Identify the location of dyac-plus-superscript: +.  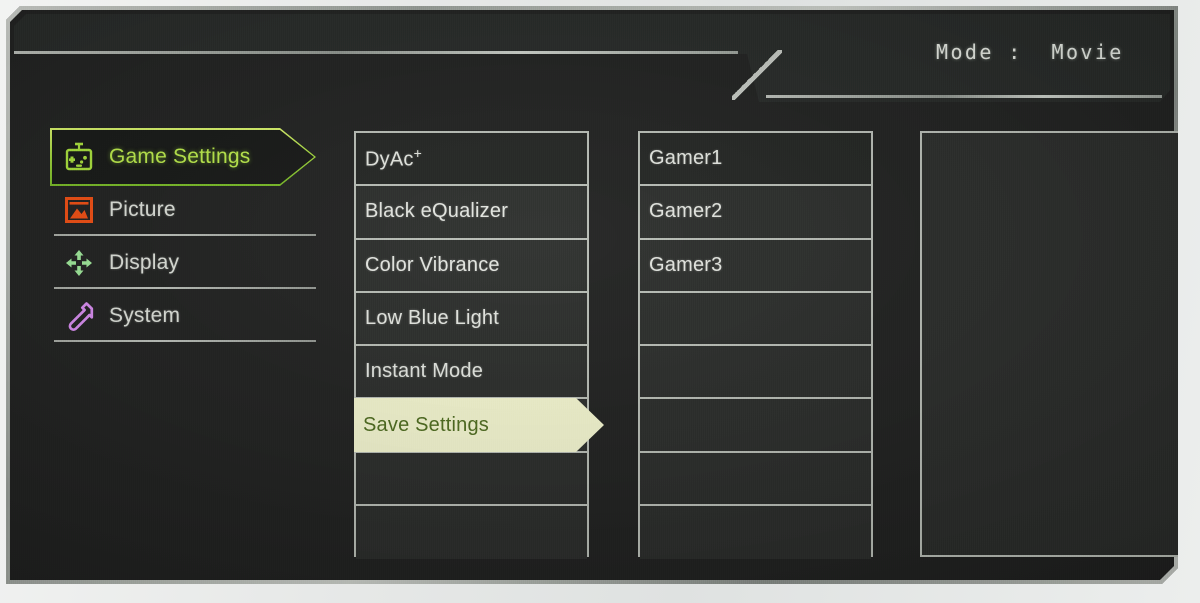
(417, 153).